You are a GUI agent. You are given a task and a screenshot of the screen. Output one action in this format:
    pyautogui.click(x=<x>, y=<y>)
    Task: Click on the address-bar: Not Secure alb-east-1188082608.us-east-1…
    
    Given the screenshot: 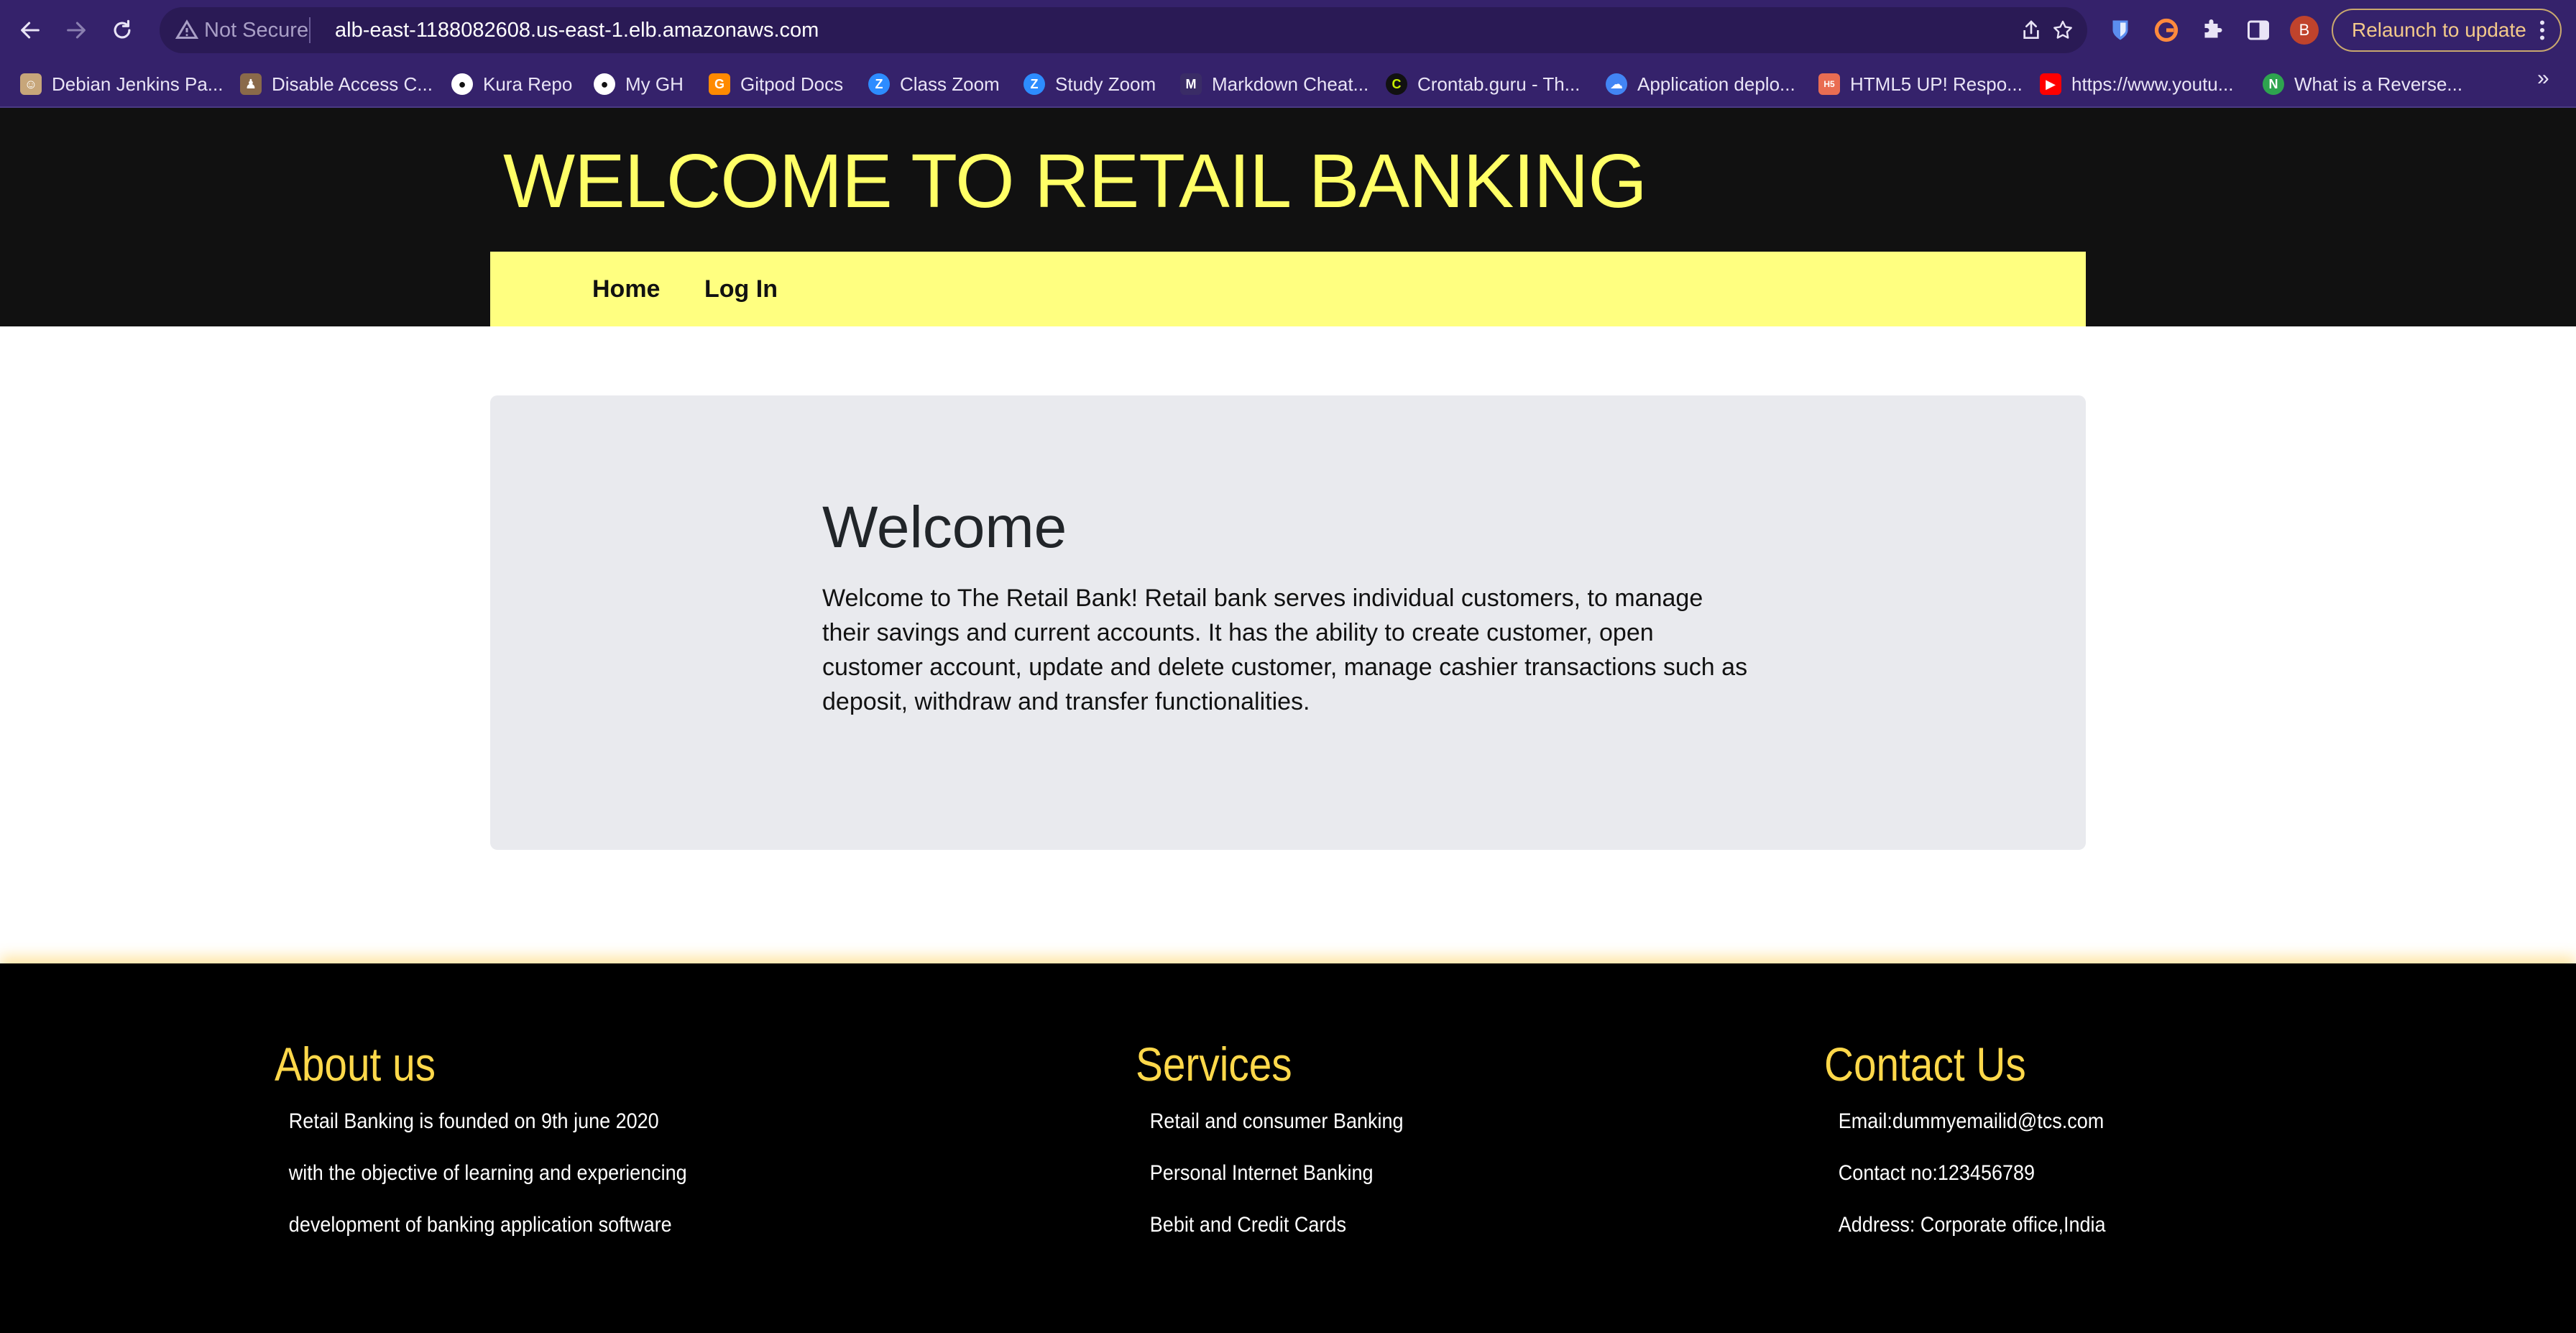 What is the action you would take?
    pyautogui.click(x=1123, y=30)
    